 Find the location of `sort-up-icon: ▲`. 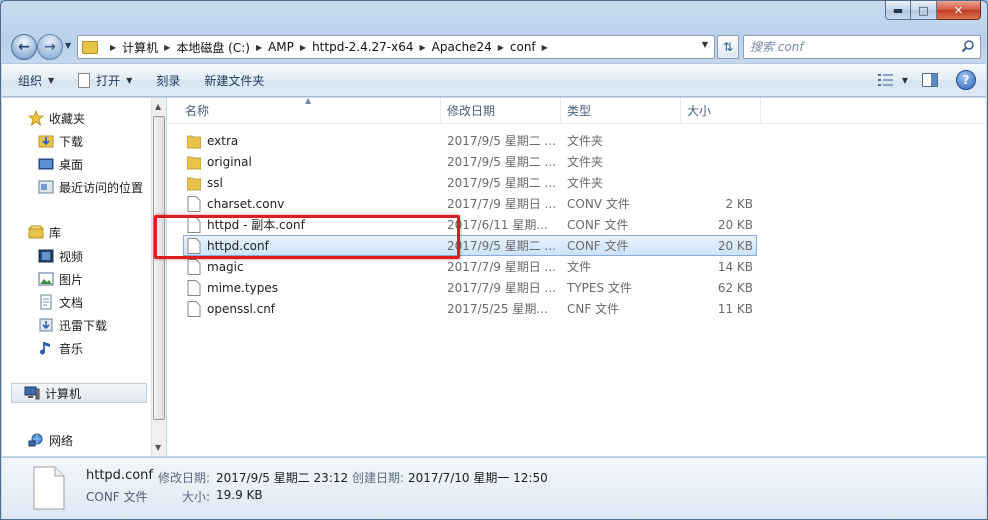

sort-up-icon: ▲ is located at coordinates (308, 100).